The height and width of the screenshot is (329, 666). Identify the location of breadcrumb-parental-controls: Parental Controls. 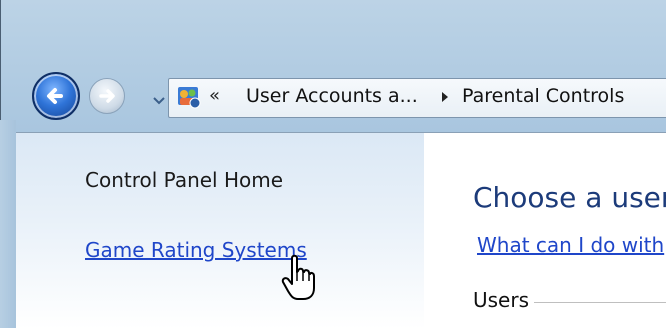
(543, 96).